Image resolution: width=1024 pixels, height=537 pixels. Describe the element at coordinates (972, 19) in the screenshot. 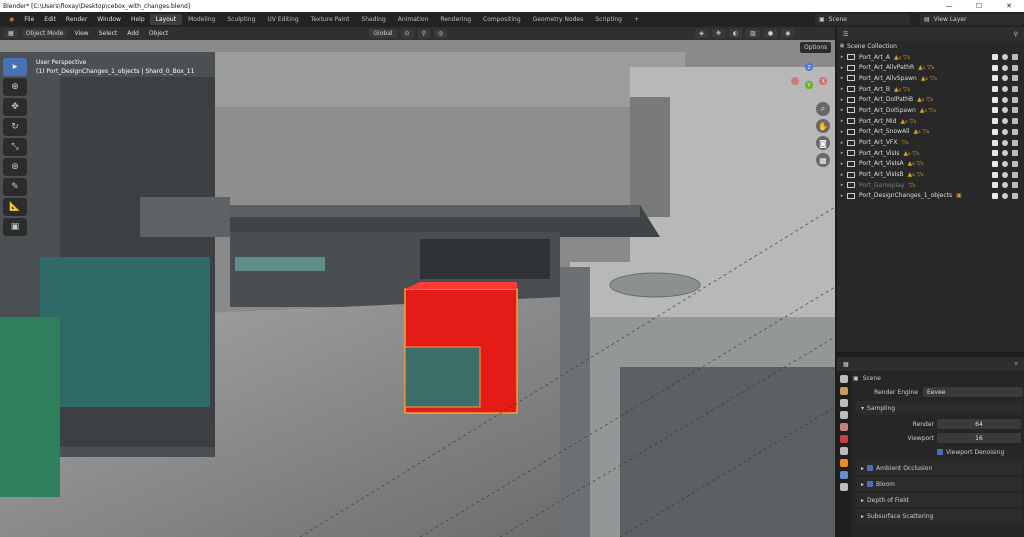

I see `view-layer-selector: ▤ View Layer` at that location.